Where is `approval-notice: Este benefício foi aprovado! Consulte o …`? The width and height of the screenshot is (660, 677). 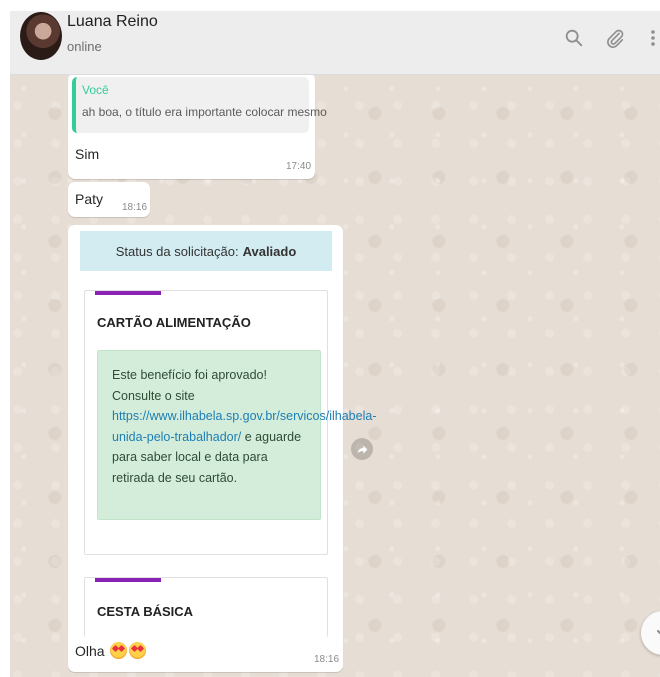
approval-notice: Este benefício foi aprovado! Consulte o … is located at coordinates (236, 435).